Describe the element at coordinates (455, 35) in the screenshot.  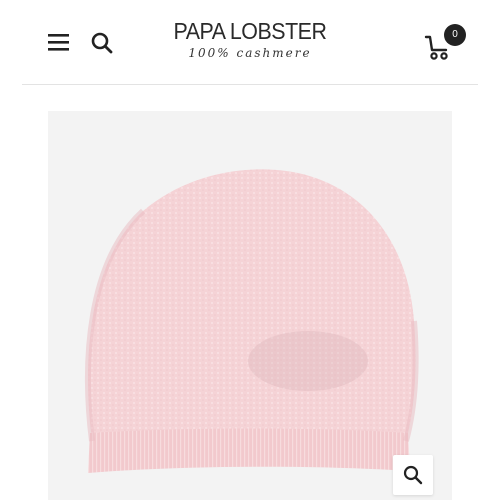
I see `cart-count-badge: 0` at that location.